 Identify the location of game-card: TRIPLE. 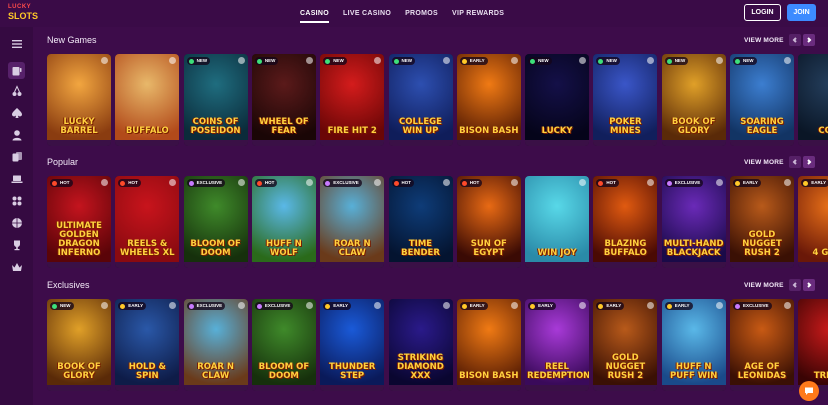
(813, 345).